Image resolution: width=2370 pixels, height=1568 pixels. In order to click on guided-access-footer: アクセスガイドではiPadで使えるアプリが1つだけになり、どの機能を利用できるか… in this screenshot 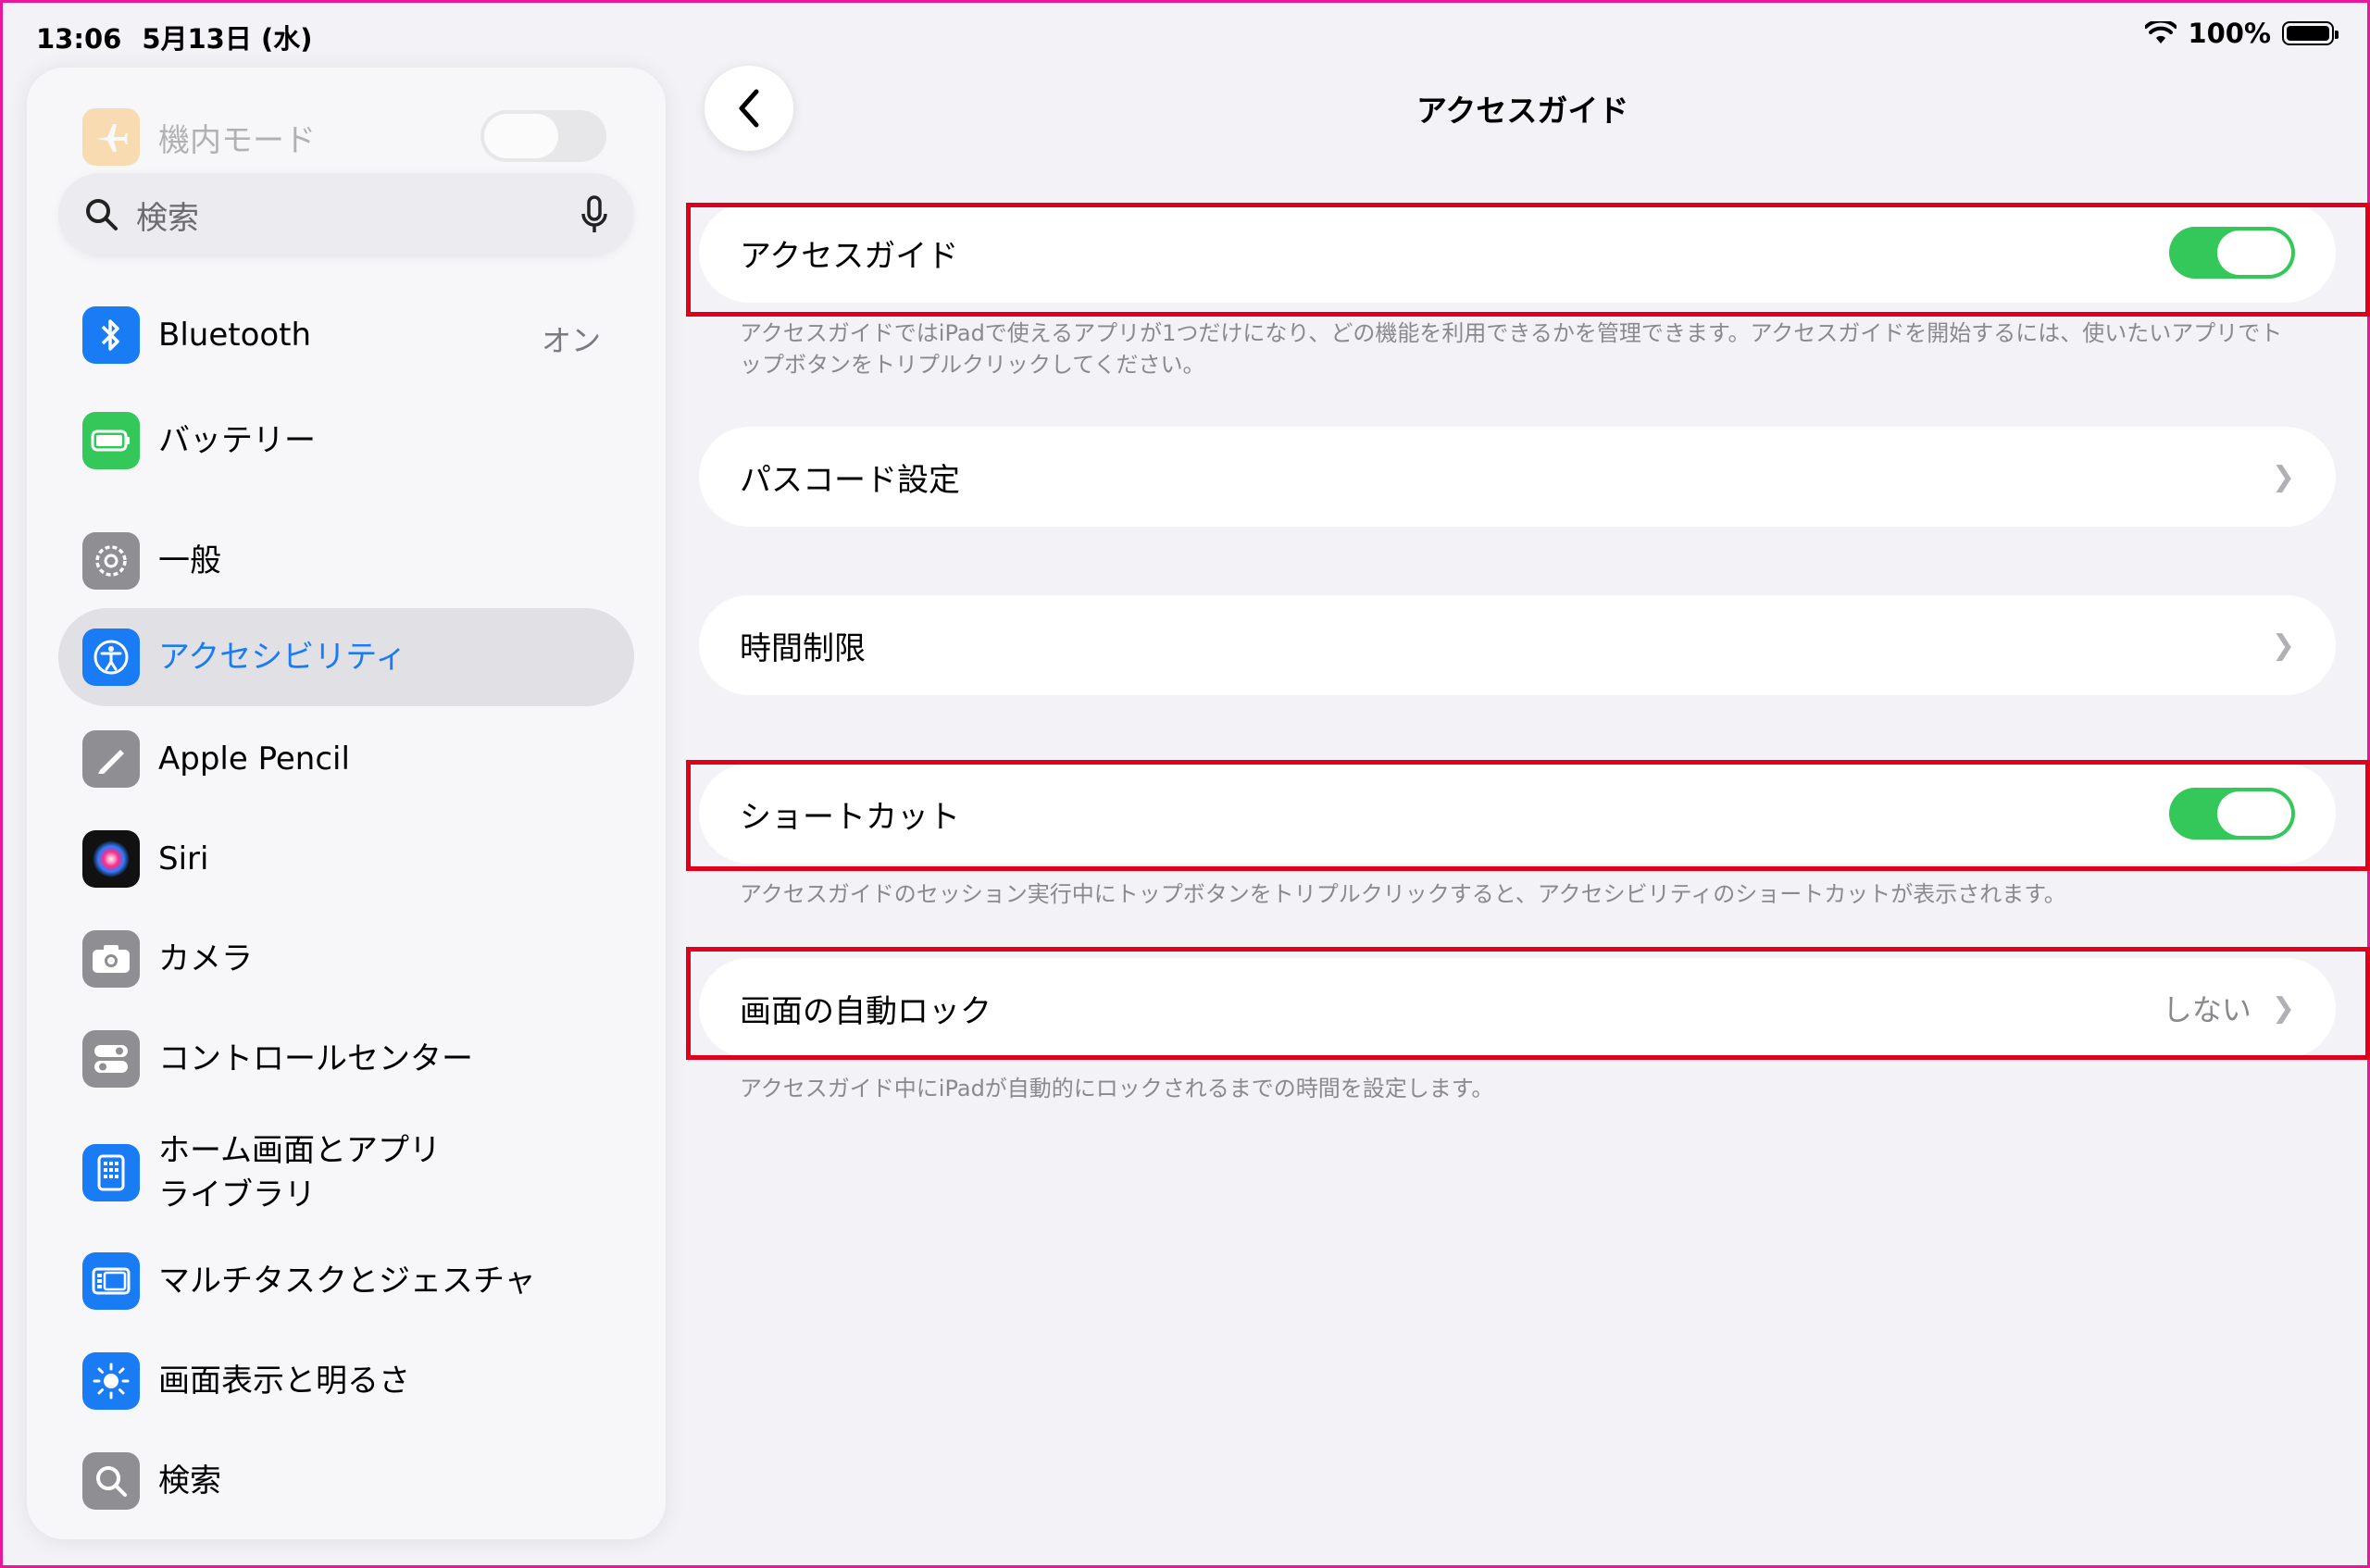, I will do `click(1511, 349)`.